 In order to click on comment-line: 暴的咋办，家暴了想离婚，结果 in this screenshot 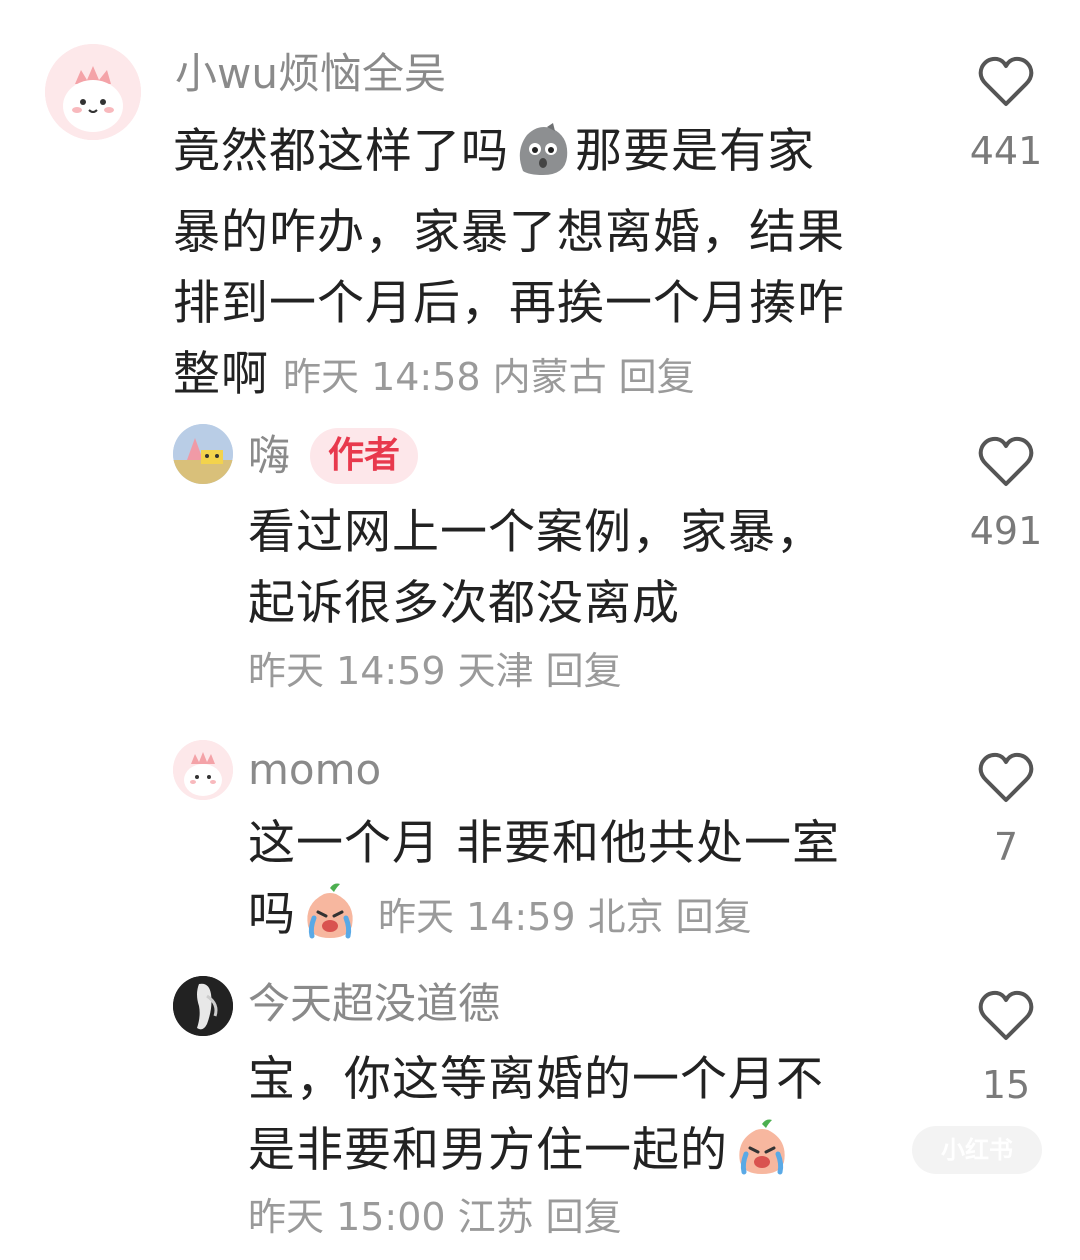, I will do `click(509, 232)`.